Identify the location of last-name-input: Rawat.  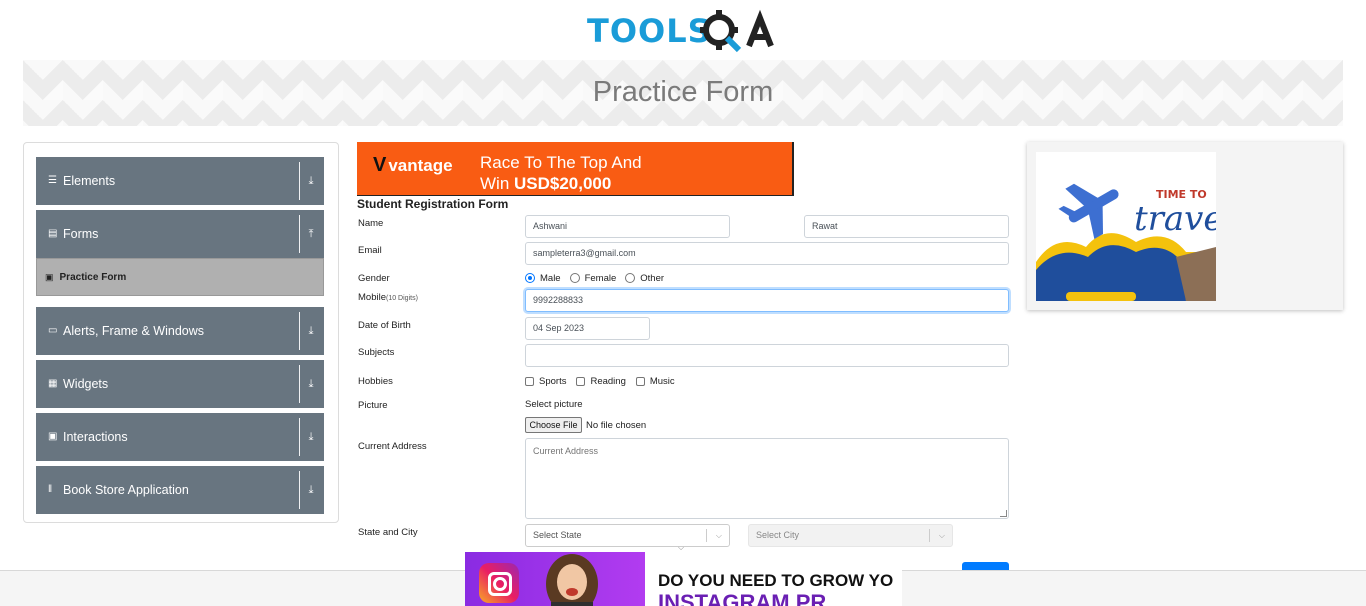
(906, 226).